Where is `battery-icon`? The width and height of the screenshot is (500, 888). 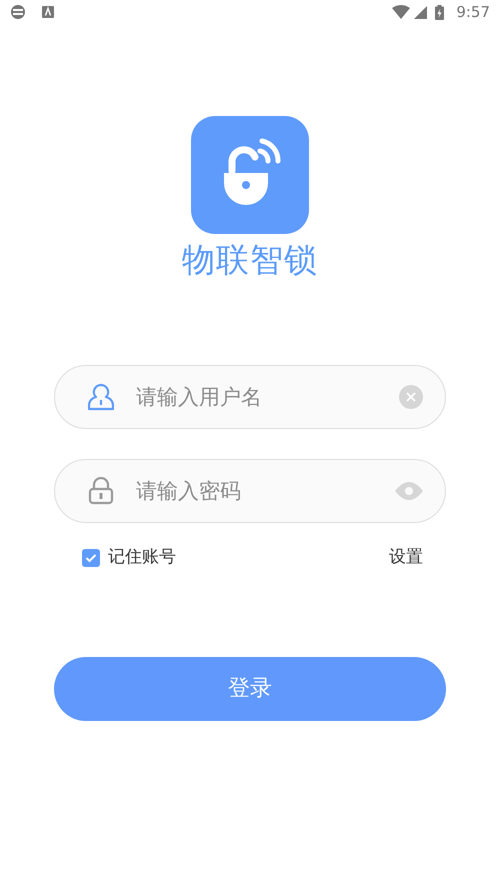 battery-icon is located at coordinates (439, 12).